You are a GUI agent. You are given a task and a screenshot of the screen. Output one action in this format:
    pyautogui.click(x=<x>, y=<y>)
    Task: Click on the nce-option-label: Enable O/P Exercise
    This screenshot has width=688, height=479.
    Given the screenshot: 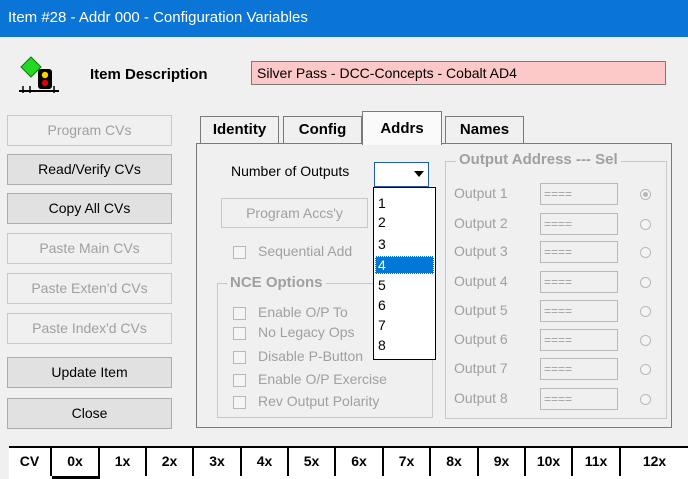 What is the action you would take?
    pyautogui.click(x=322, y=379)
    